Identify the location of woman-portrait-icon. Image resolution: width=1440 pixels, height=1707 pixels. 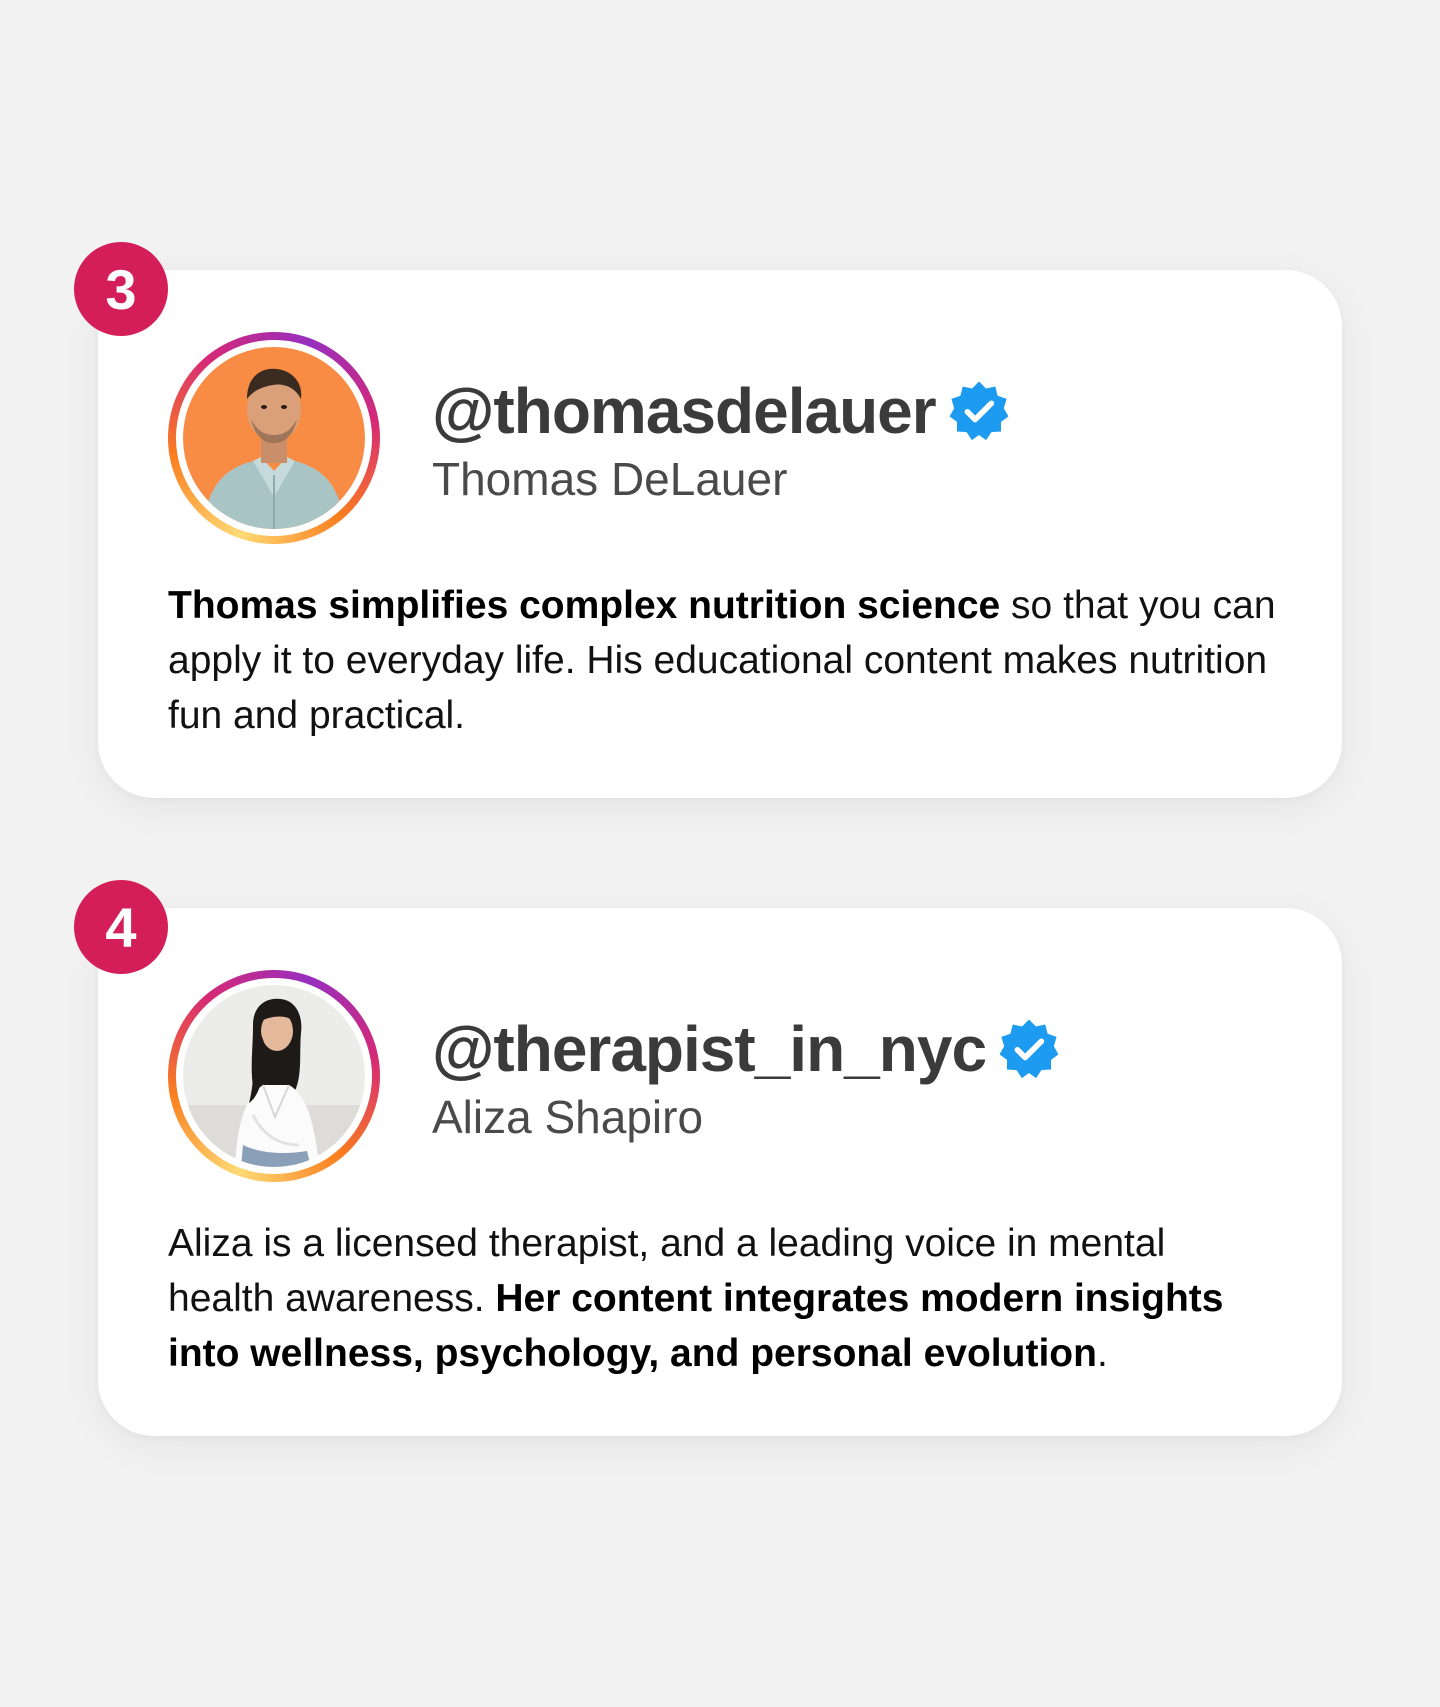
(274, 1076).